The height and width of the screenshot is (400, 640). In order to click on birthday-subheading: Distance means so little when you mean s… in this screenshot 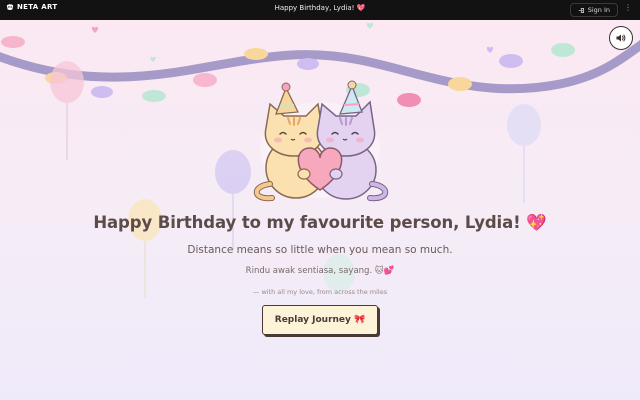, I will do `click(320, 250)`.